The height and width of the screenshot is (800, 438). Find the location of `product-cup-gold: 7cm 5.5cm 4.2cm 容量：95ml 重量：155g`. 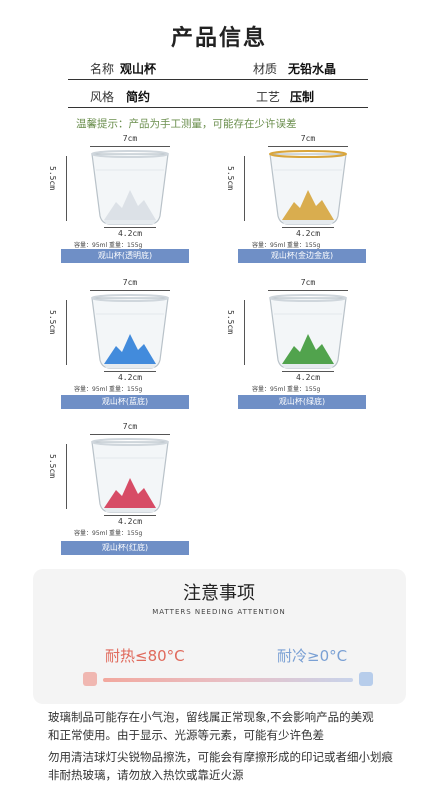

product-cup-gold: 7cm 5.5cm 4.2cm 容量：95ml 重量：155g is located at coordinates (302, 195).